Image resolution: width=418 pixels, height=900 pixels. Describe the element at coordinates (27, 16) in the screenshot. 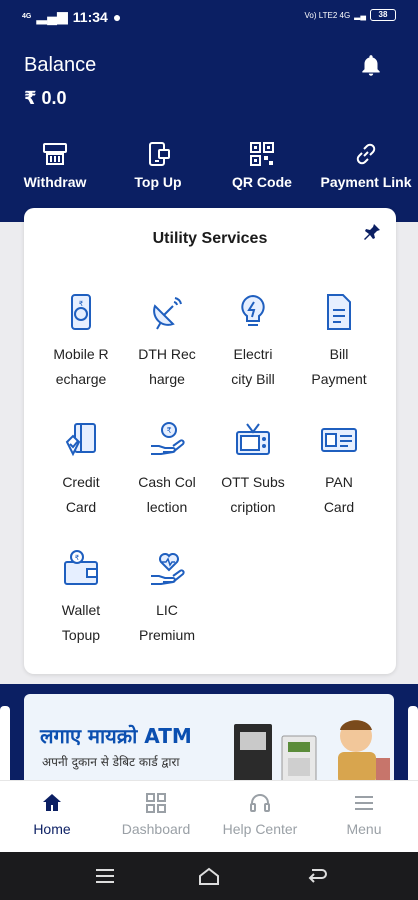

I see `network-indicator: 4G` at that location.